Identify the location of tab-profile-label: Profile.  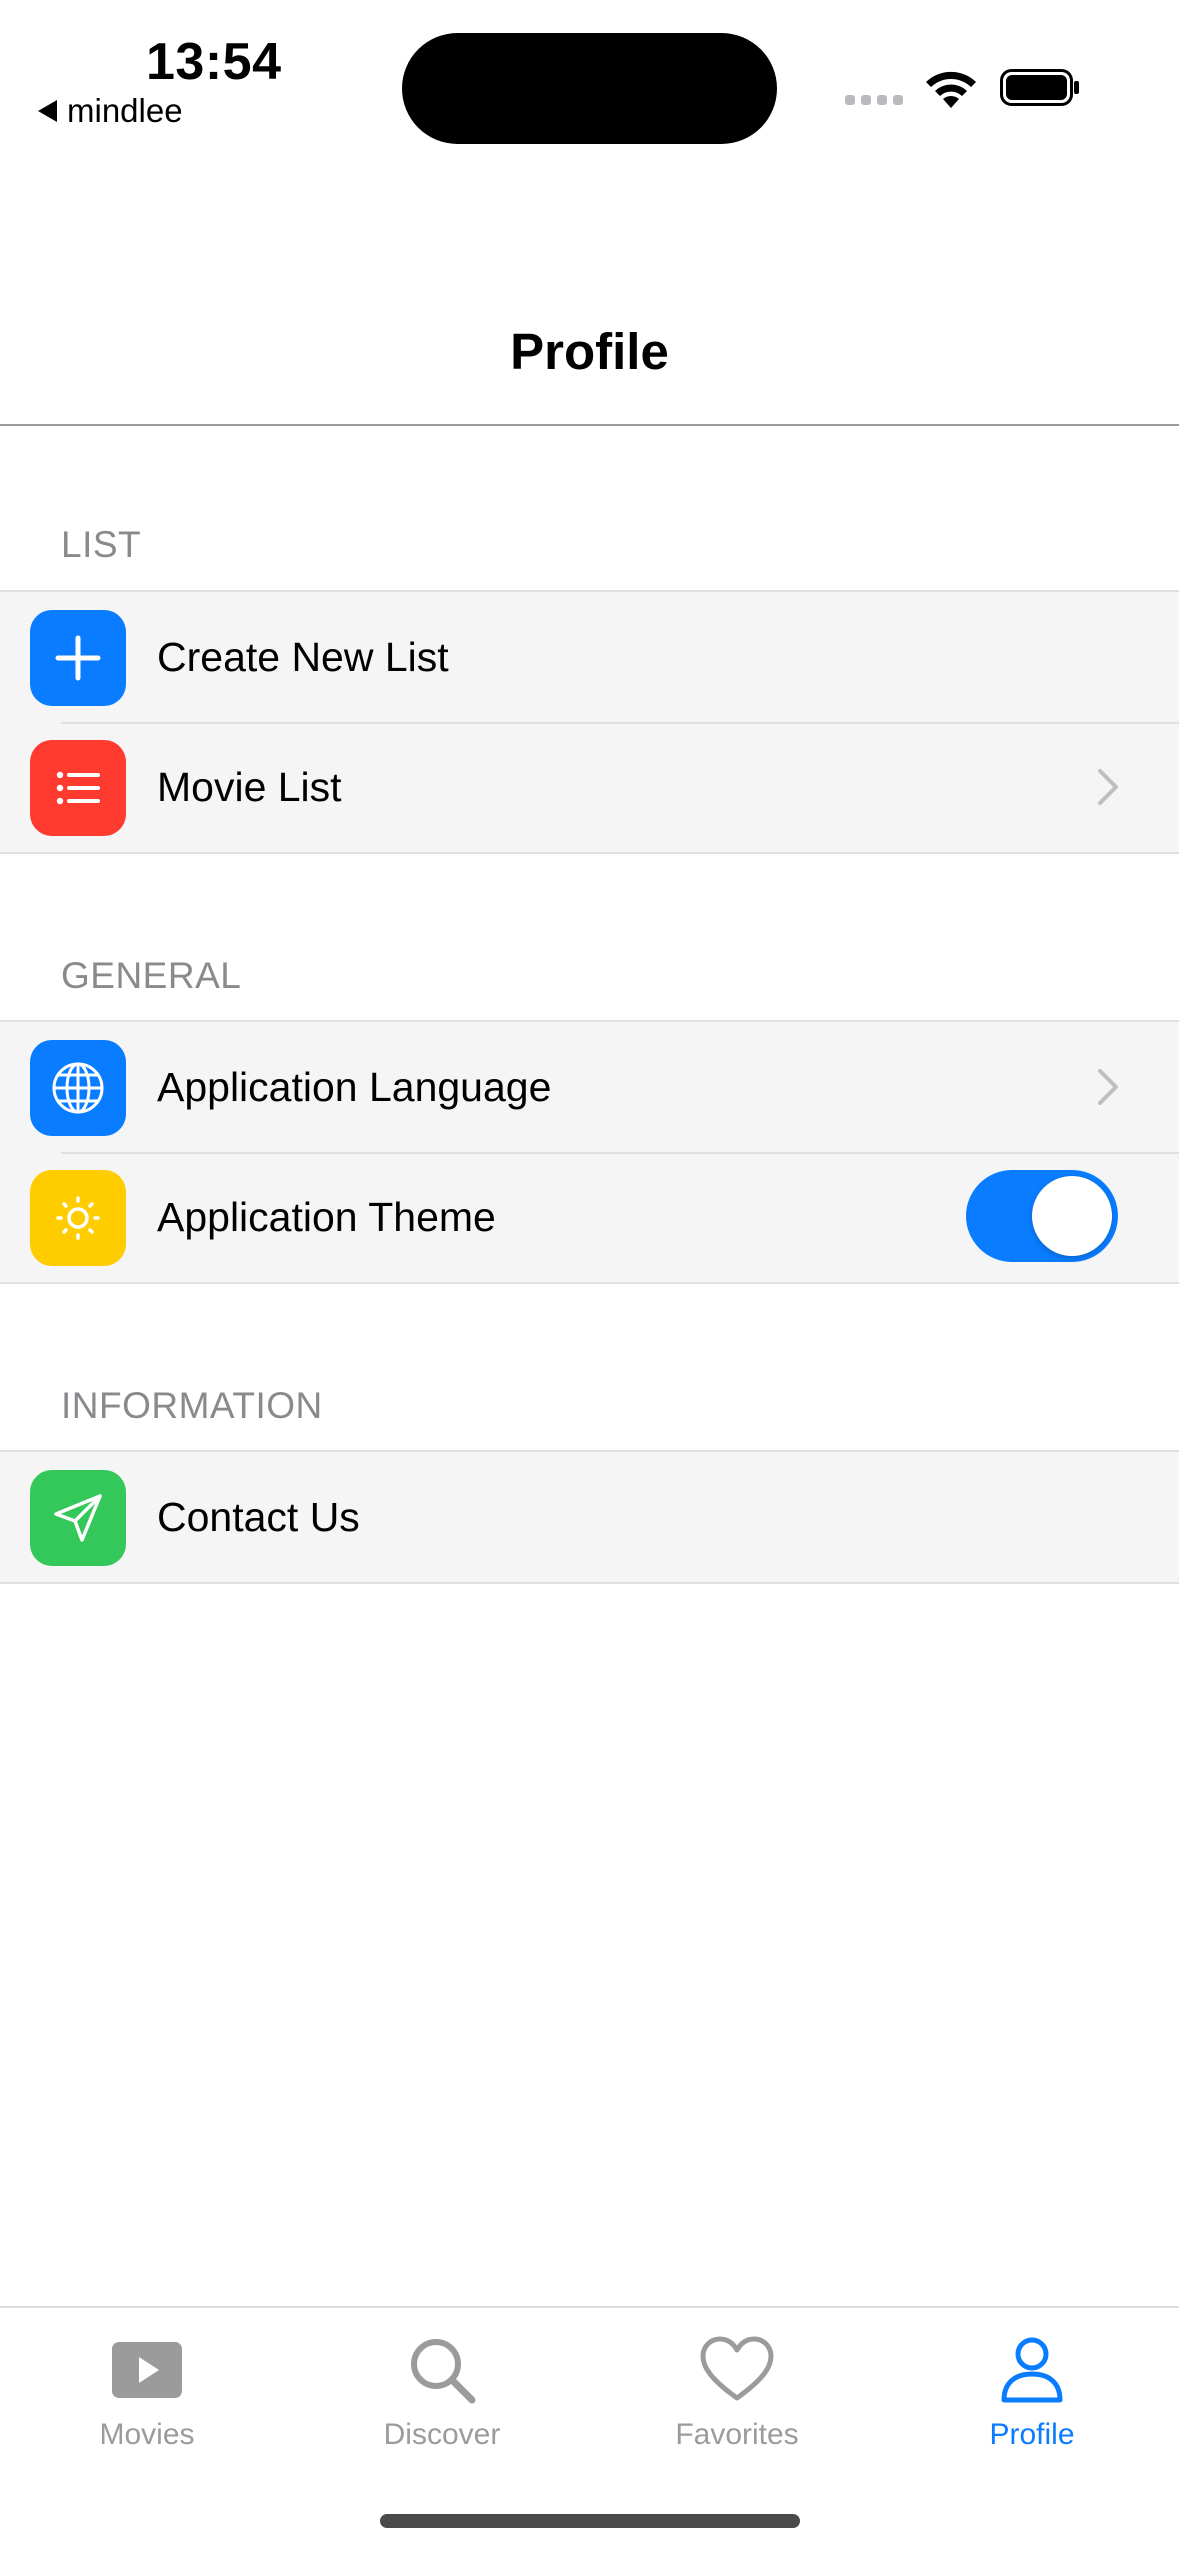
(1032, 2434).